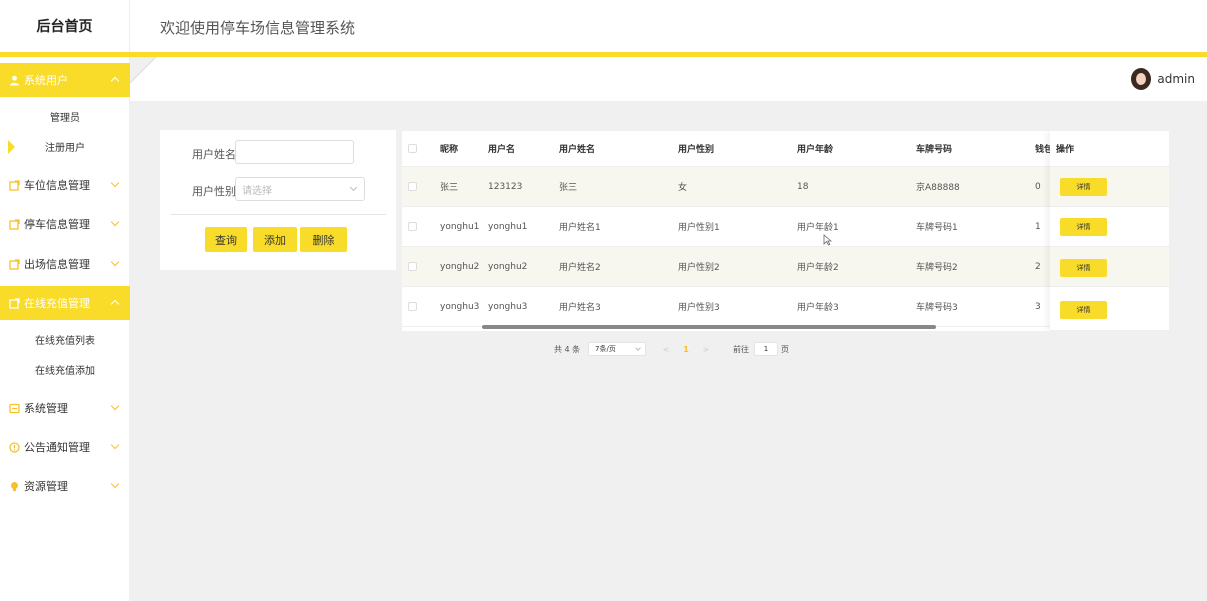 The width and height of the screenshot is (1207, 601). I want to click on page-nav: < 1 >, so click(688, 349).